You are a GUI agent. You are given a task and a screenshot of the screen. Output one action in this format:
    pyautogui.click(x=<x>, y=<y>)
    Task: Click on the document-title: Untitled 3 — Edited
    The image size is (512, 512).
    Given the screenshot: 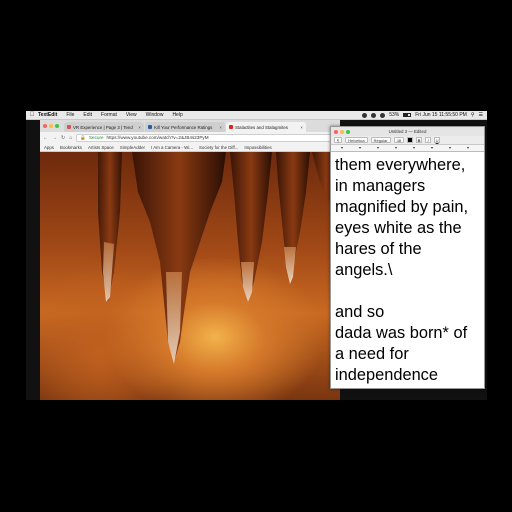 What is the action you would take?
    pyautogui.click(x=407, y=131)
    